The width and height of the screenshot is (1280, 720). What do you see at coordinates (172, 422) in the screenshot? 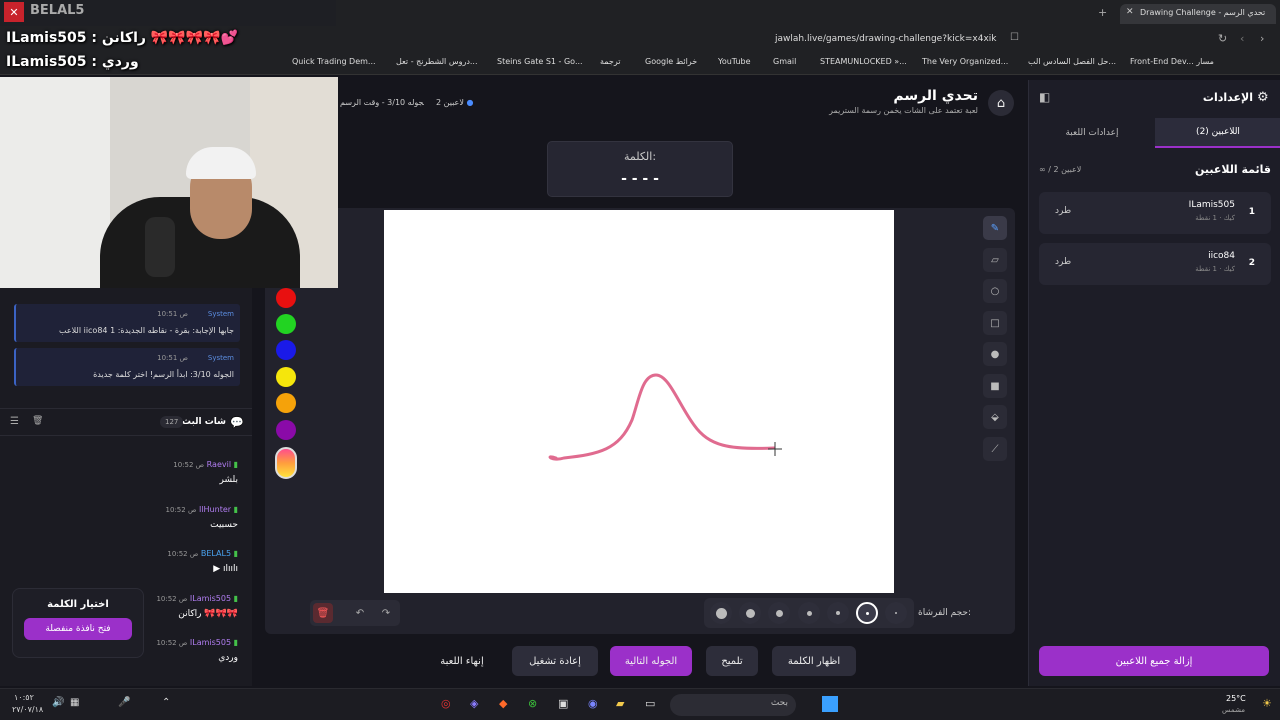
I see `chat-count-badge: 127` at bounding box center [172, 422].